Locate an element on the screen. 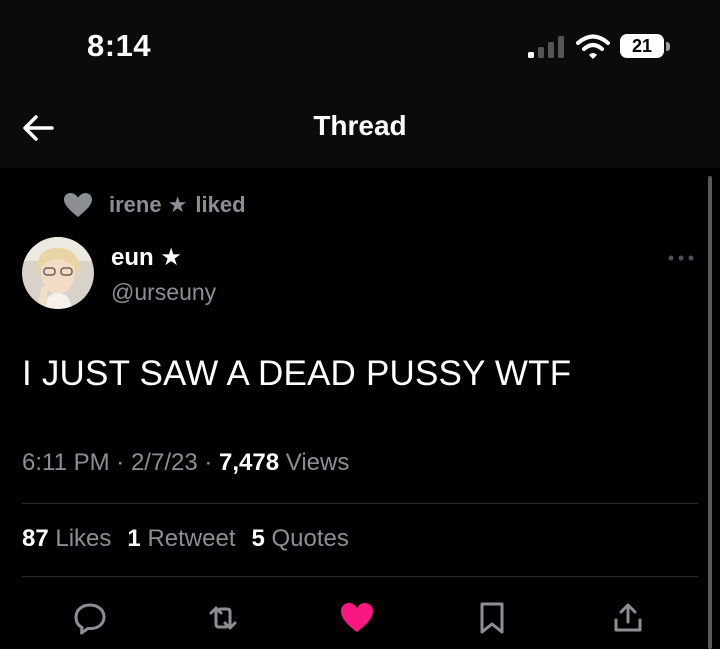  liked-label: liked is located at coordinates (220, 204).